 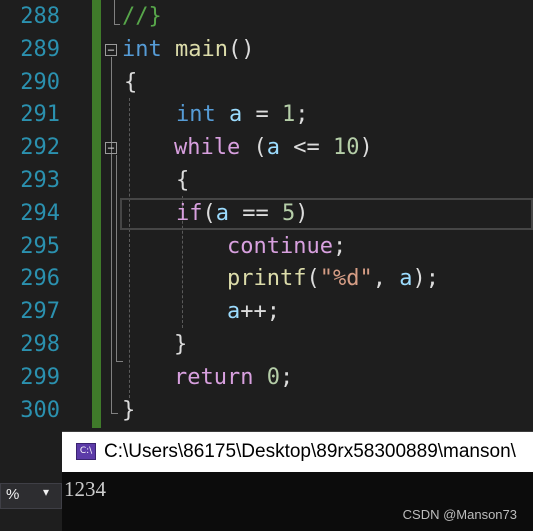 What do you see at coordinates (96, 214) in the screenshot?
I see `change-tracking-bar` at bounding box center [96, 214].